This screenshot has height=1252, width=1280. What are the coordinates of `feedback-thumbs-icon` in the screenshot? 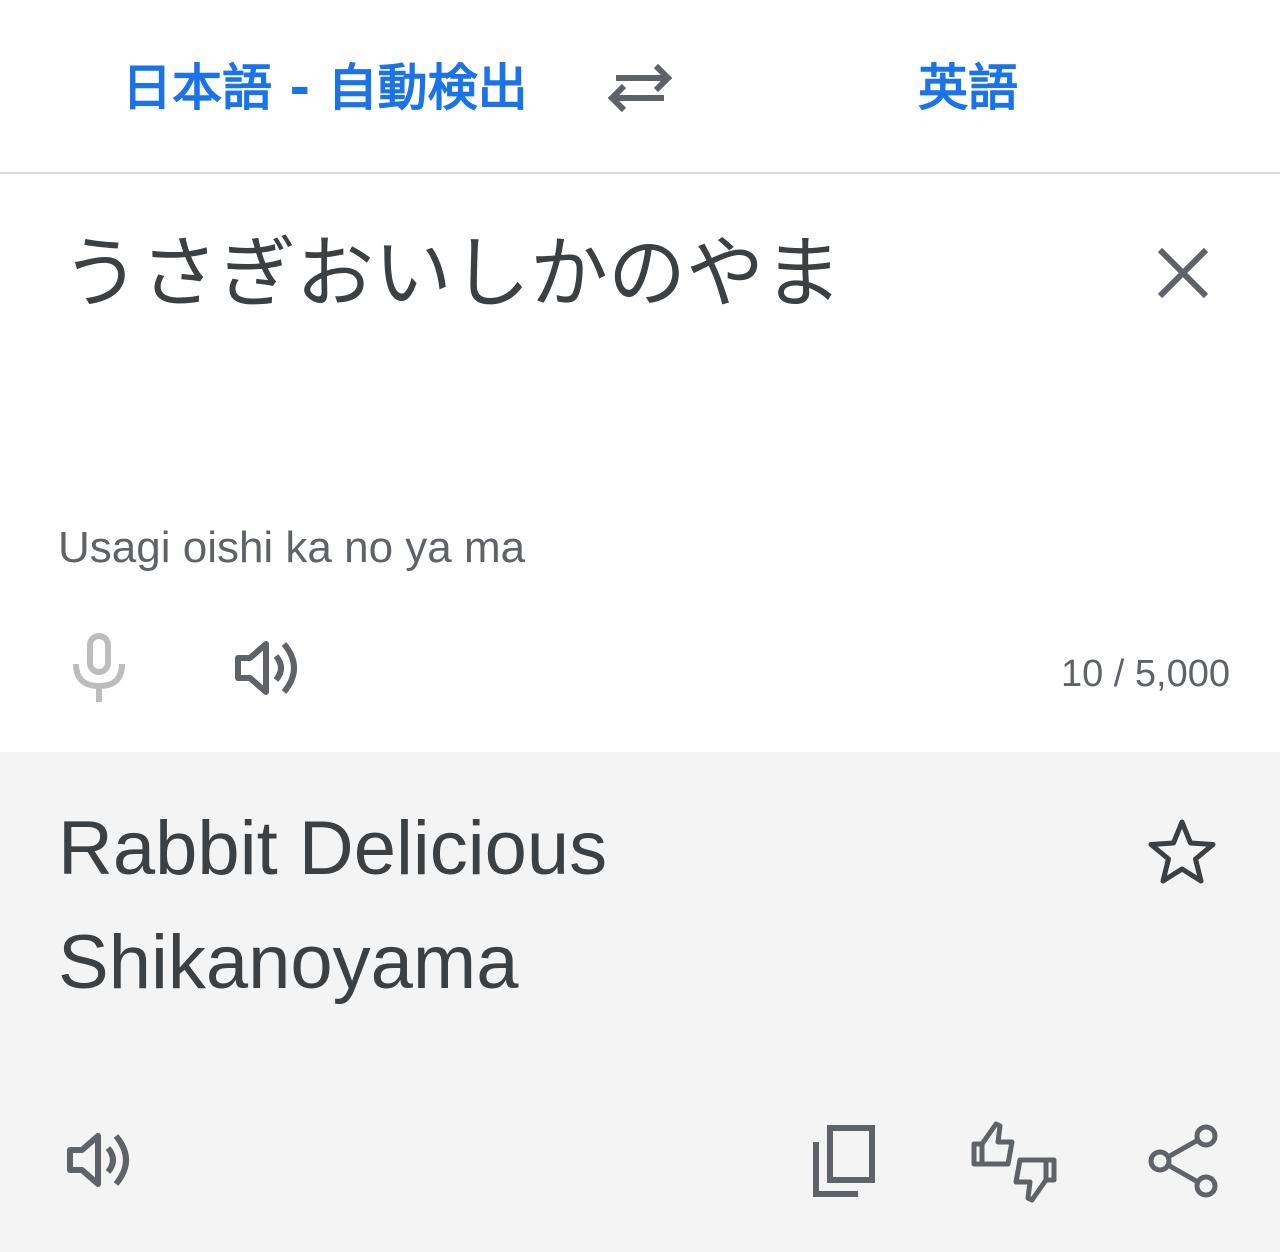 It's located at (1014, 1162).